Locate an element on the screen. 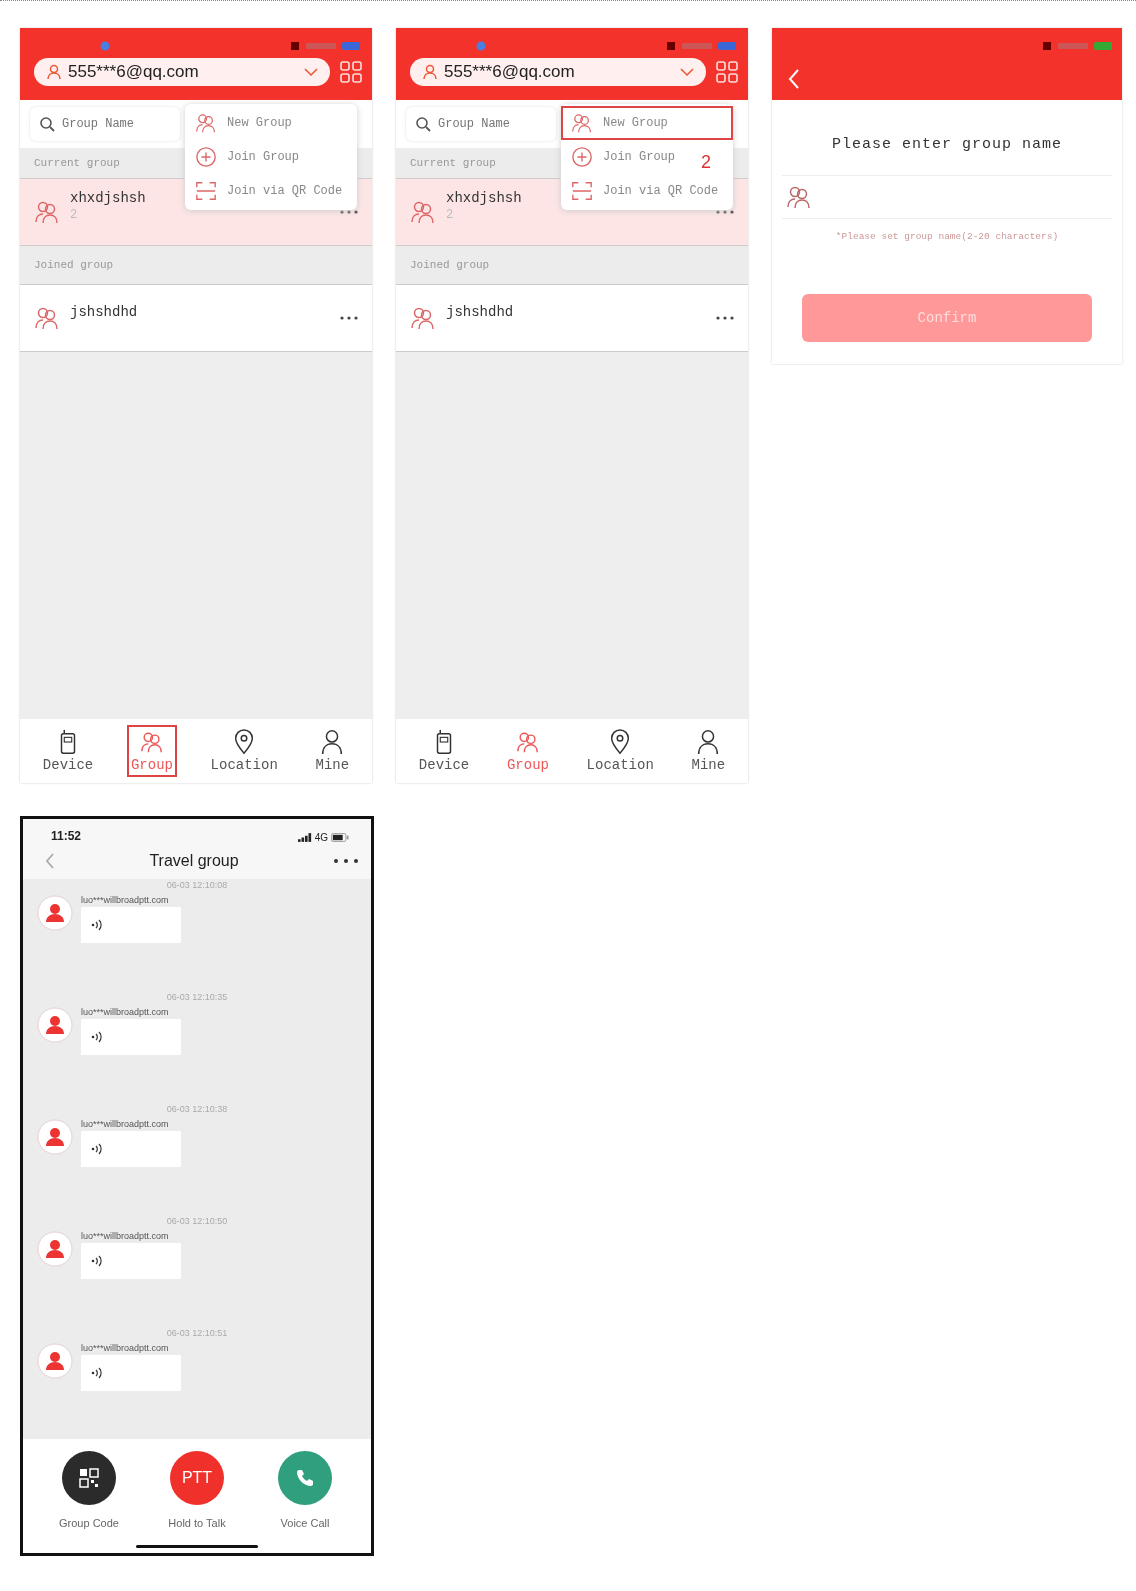  step-number: 2 is located at coordinates (706, 162).